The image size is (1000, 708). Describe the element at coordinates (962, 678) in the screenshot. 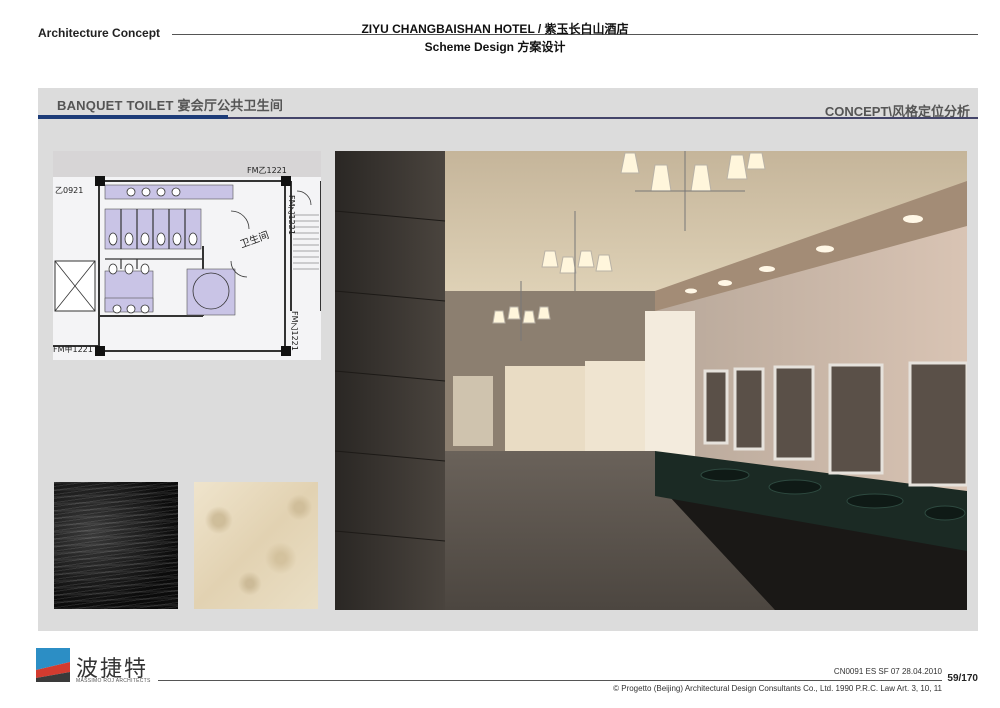

I see `page-number: 59/170` at that location.